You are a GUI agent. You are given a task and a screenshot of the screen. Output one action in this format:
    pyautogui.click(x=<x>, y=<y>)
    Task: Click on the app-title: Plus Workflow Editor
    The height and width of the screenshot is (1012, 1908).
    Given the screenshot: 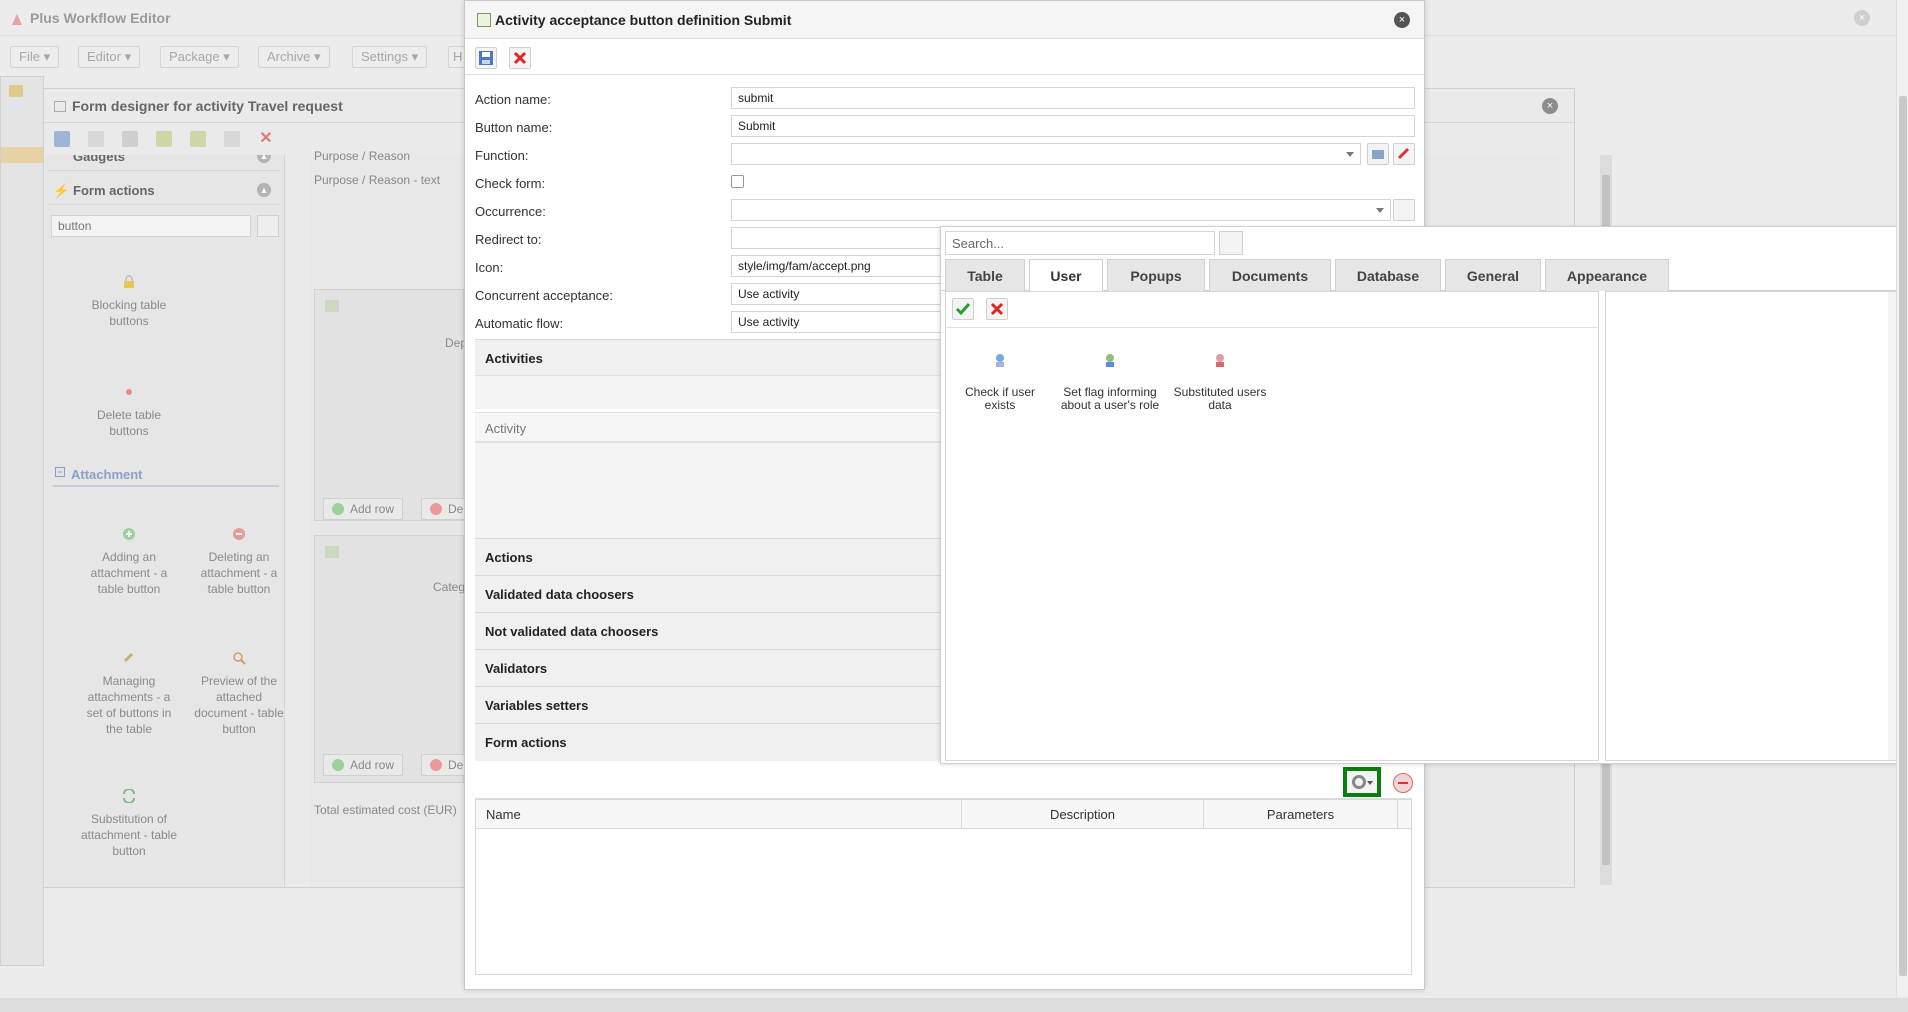 What is the action you would take?
    pyautogui.click(x=100, y=18)
    